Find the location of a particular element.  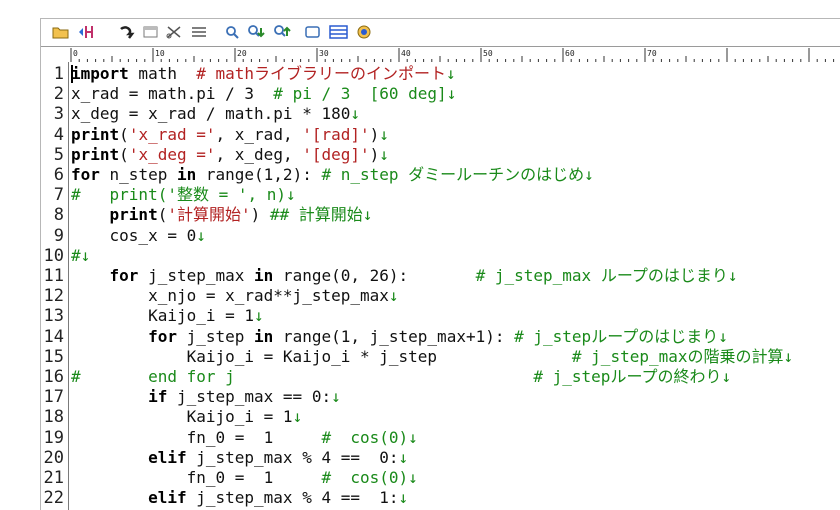

code-text: elif j_step_max % 4 == 1:↓ is located at coordinates (239, 498).